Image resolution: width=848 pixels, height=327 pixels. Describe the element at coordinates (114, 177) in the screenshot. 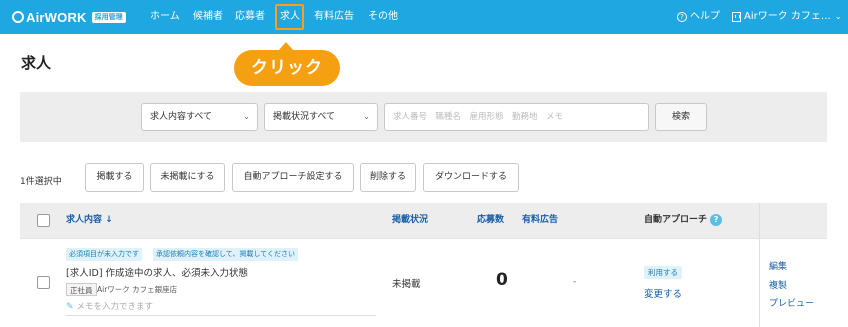

I see `publish-button: 掲載する` at that location.